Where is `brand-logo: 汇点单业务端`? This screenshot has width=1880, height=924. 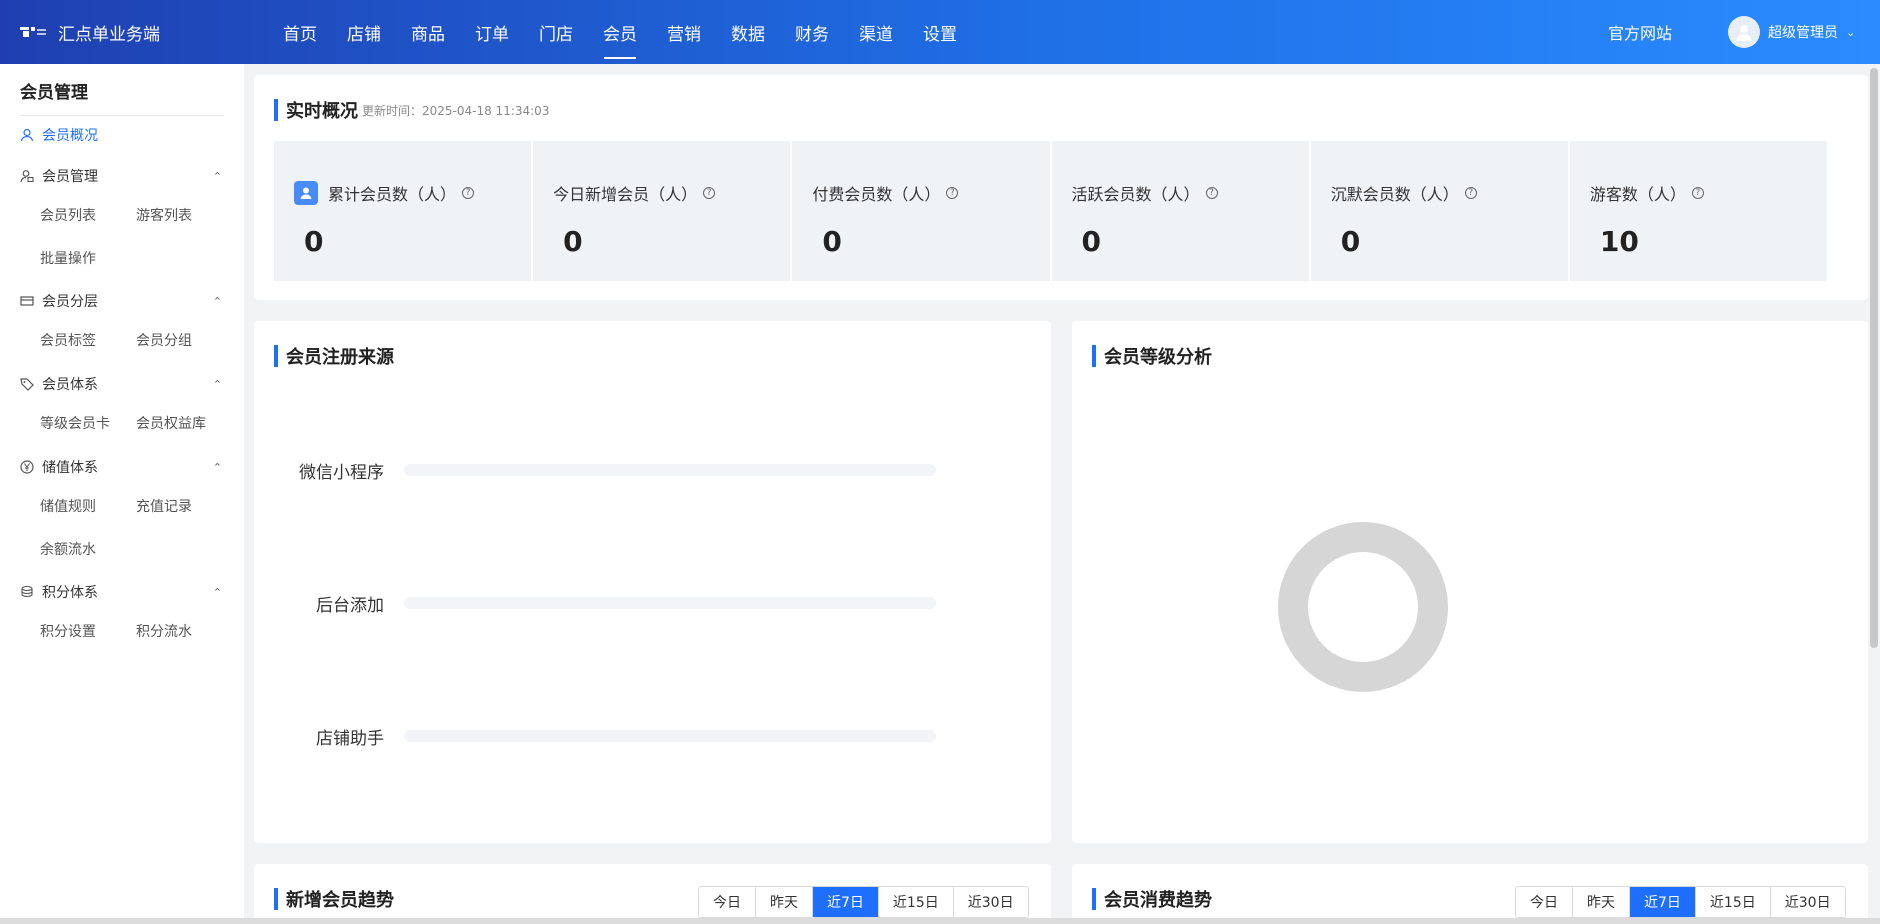
brand-logo: 汇点单业务端 is located at coordinates (90, 32).